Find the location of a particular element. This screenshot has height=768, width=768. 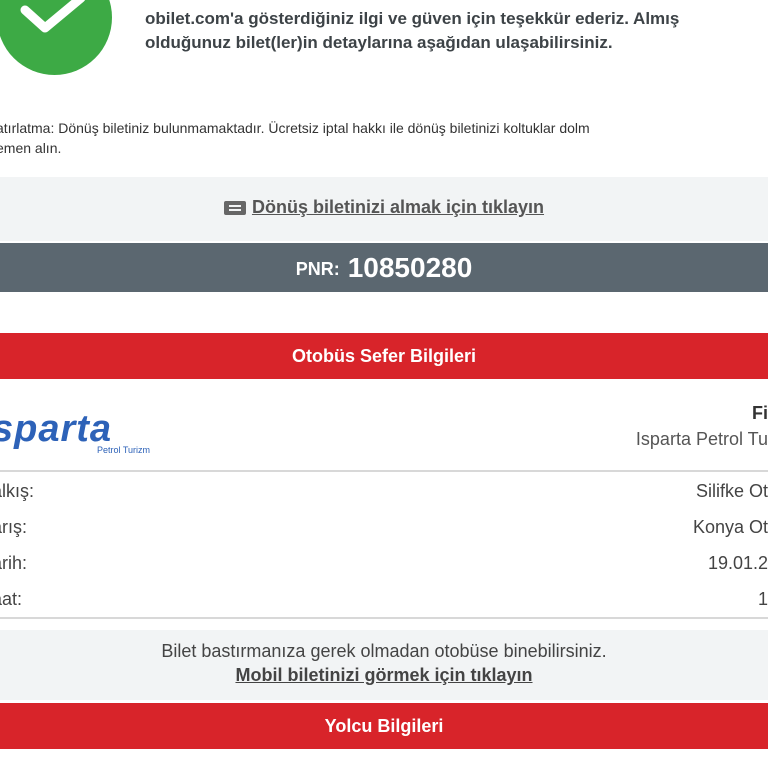

return-ticket-link: Dönüş biletinizi almak için tıklayın is located at coordinates (383, 207).